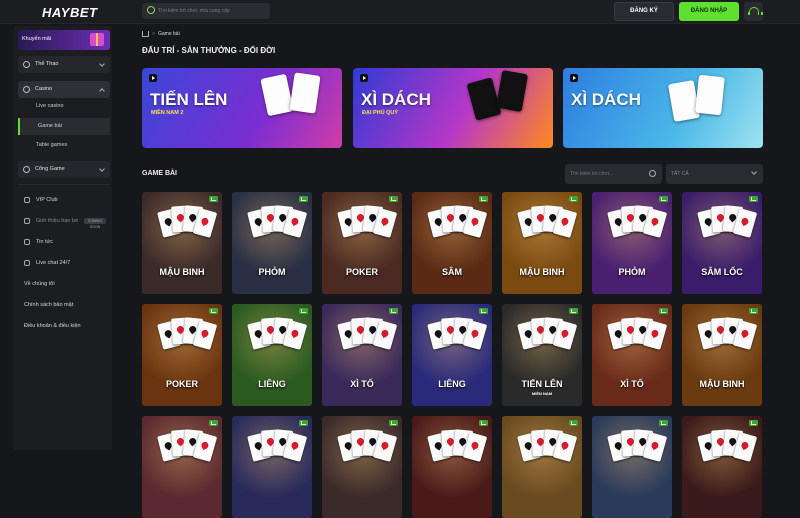 This screenshot has height=518, width=800. What do you see at coordinates (64, 169) in the screenshot?
I see `sidebar-item-game-portal: Cổng Game` at bounding box center [64, 169].